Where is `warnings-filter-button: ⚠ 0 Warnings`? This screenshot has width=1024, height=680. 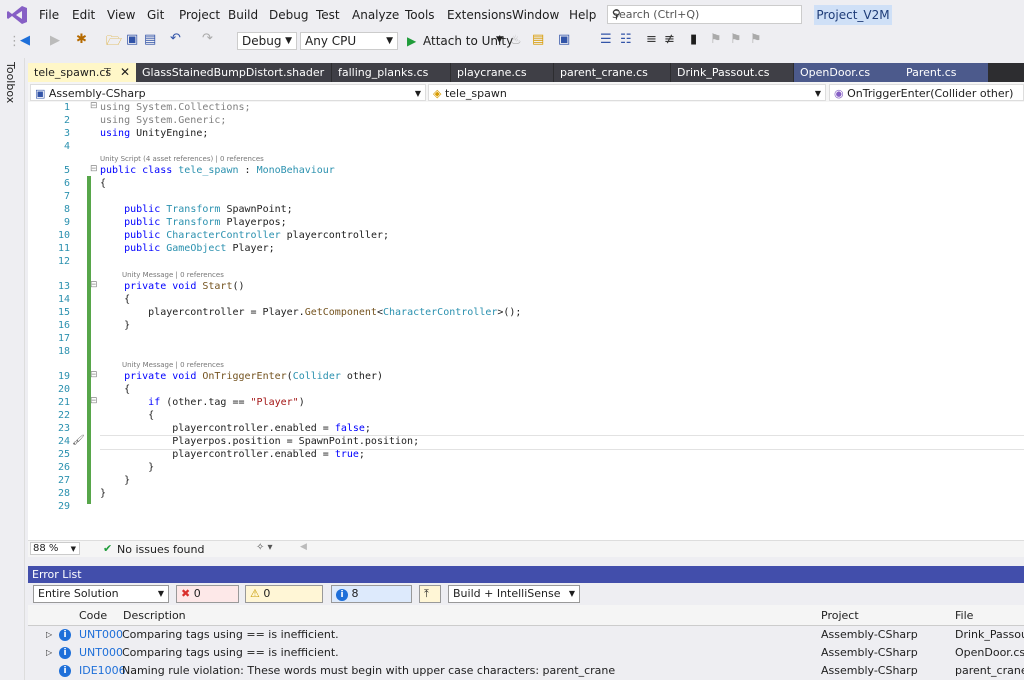
warnings-filter-button: ⚠ 0 Warnings is located at coordinates (284, 600).